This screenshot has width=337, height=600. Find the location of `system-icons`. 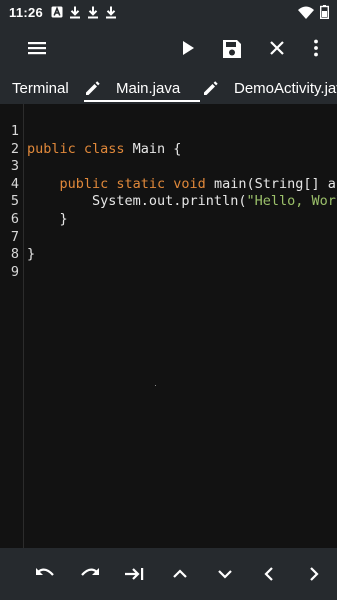

system-icons is located at coordinates (313, 12).